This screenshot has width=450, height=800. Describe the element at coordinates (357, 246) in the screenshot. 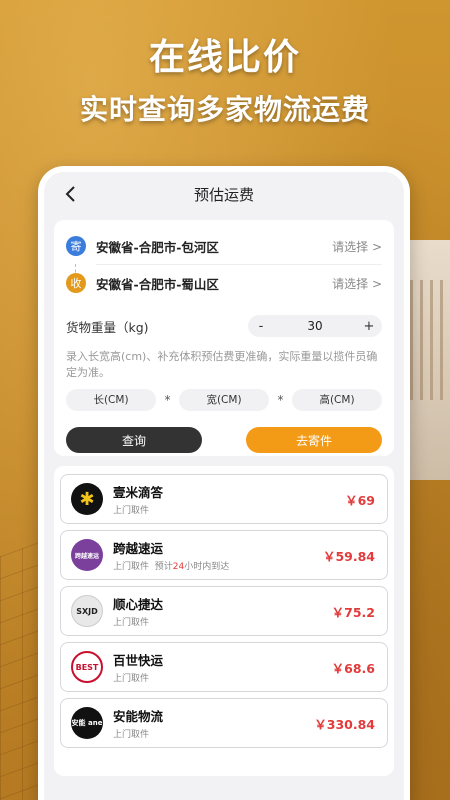

I see `sender-select-link: 请选择 >` at that location.